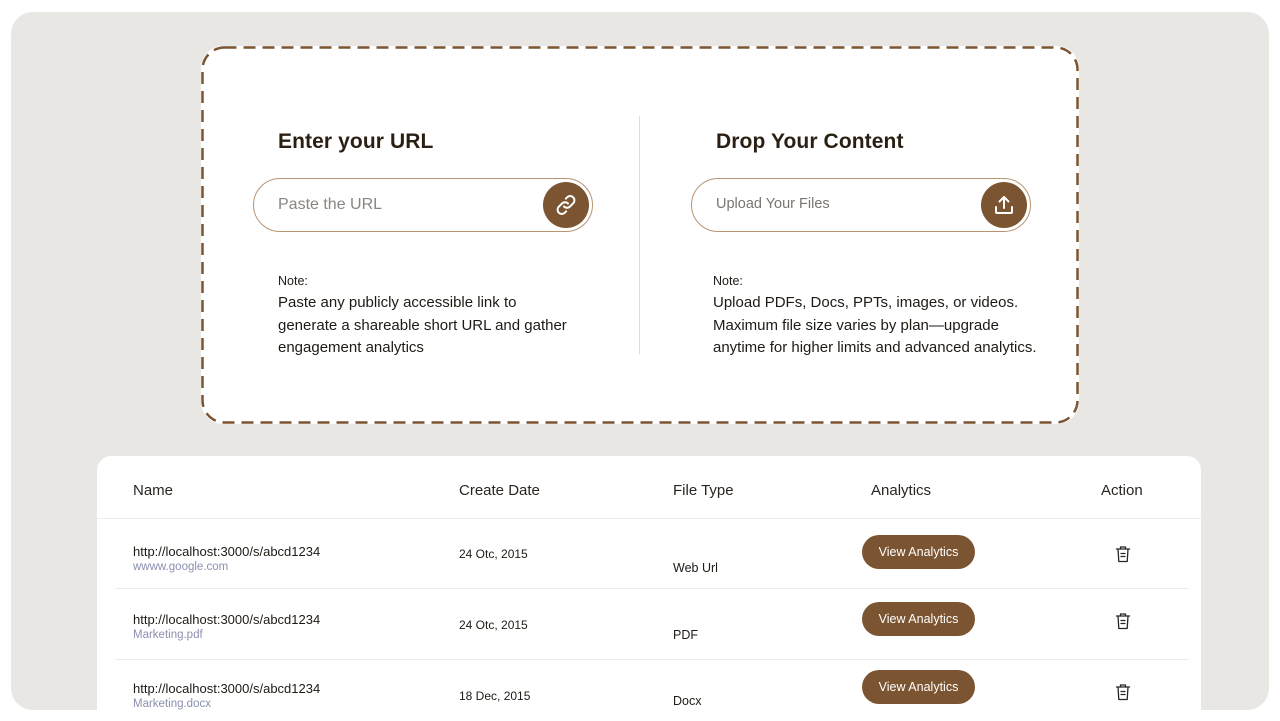 The height and width of the screenshot is (721, 1280). What do you see at coordinates (351, 347) in the screenshot?
I see `url-note-line: engagement analytics` at bounding box center [351, 347].